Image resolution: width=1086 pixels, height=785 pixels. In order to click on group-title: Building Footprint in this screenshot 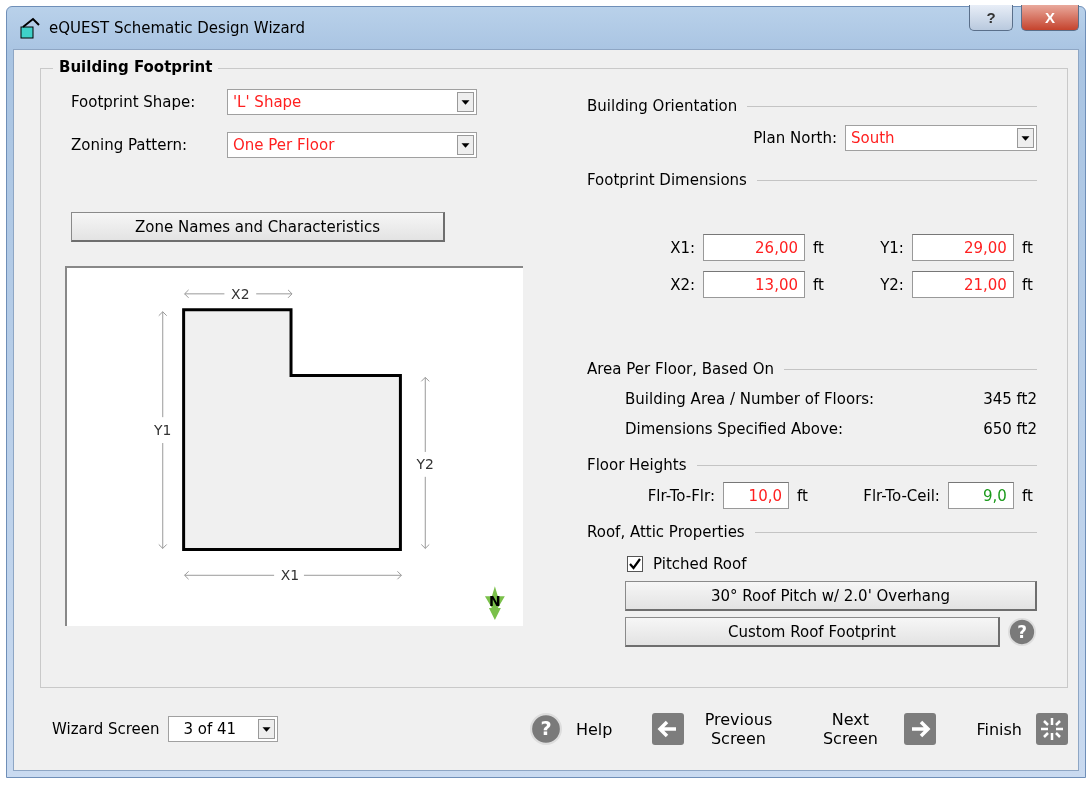, I will do `click(136, 67)`.